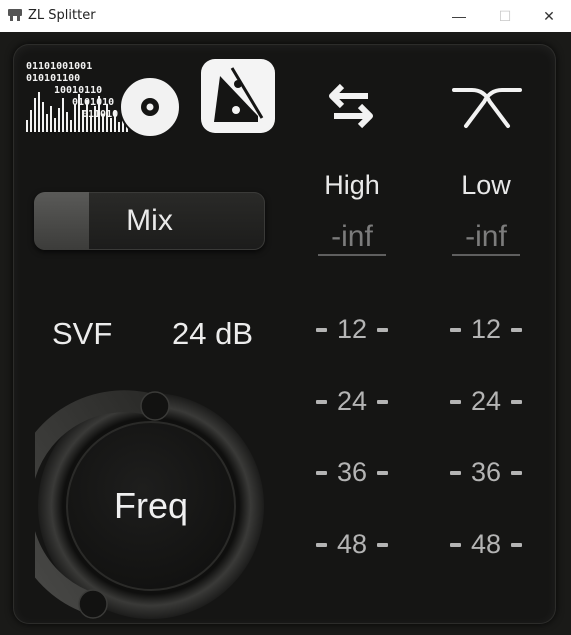 Image resolution: width=571 pixels, height=635 pixels. Describe the element at coordinates (82, 334) in the screenshot. I see `filter-type-selector: SVF` at that location.